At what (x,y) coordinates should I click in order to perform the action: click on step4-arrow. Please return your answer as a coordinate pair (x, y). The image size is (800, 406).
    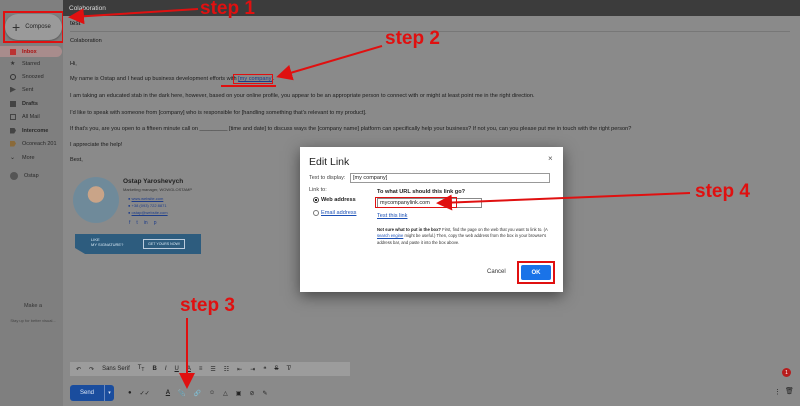
    Looking at the image, I should click on (563, 201).